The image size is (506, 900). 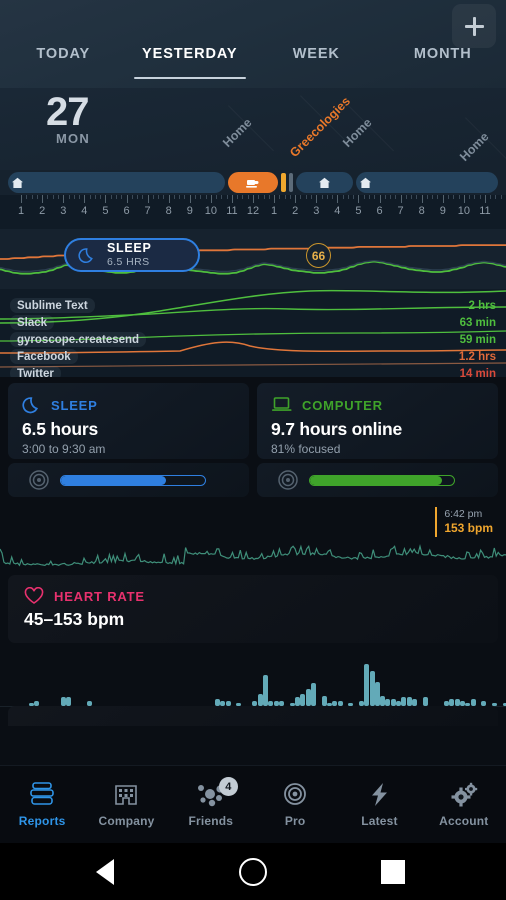 I want to click on tab-bar: TODAY YESTERDAY WEEK MONTH, so click(x=253, y=66).